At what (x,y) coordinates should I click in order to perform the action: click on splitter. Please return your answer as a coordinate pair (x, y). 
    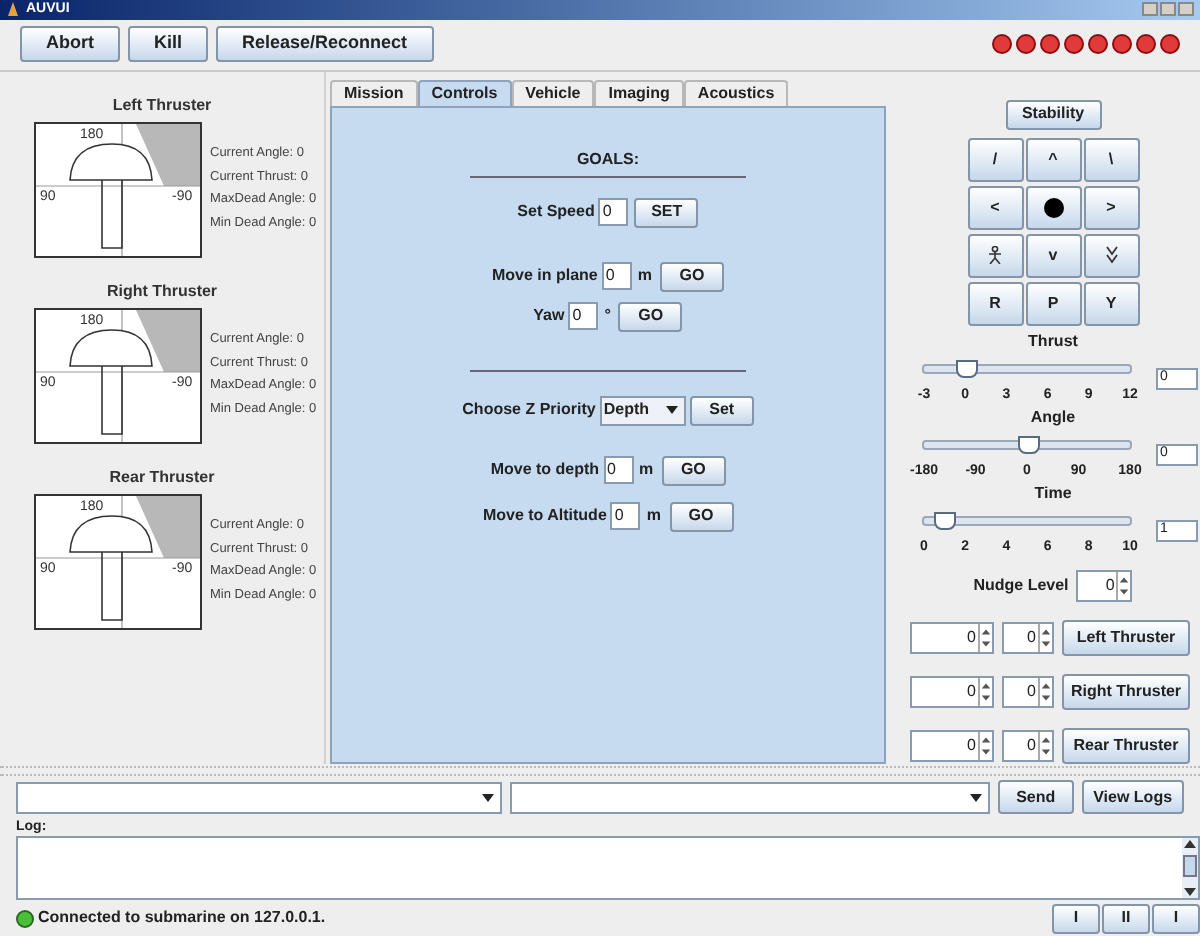
    Looking at the image, I should click on (600, 771).